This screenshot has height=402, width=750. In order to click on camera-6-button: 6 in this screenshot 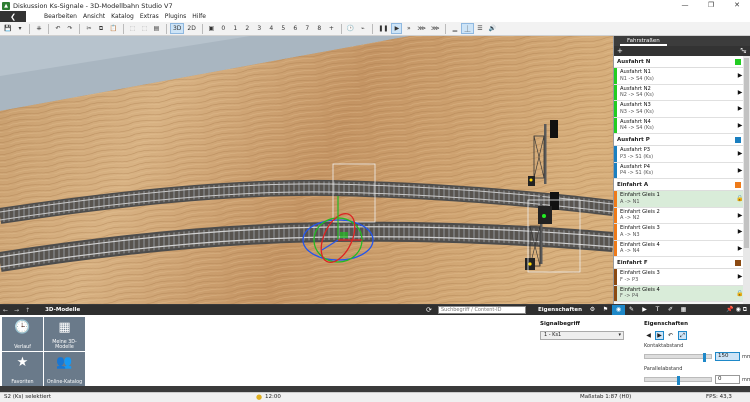, I will do `click(295, 28)`.